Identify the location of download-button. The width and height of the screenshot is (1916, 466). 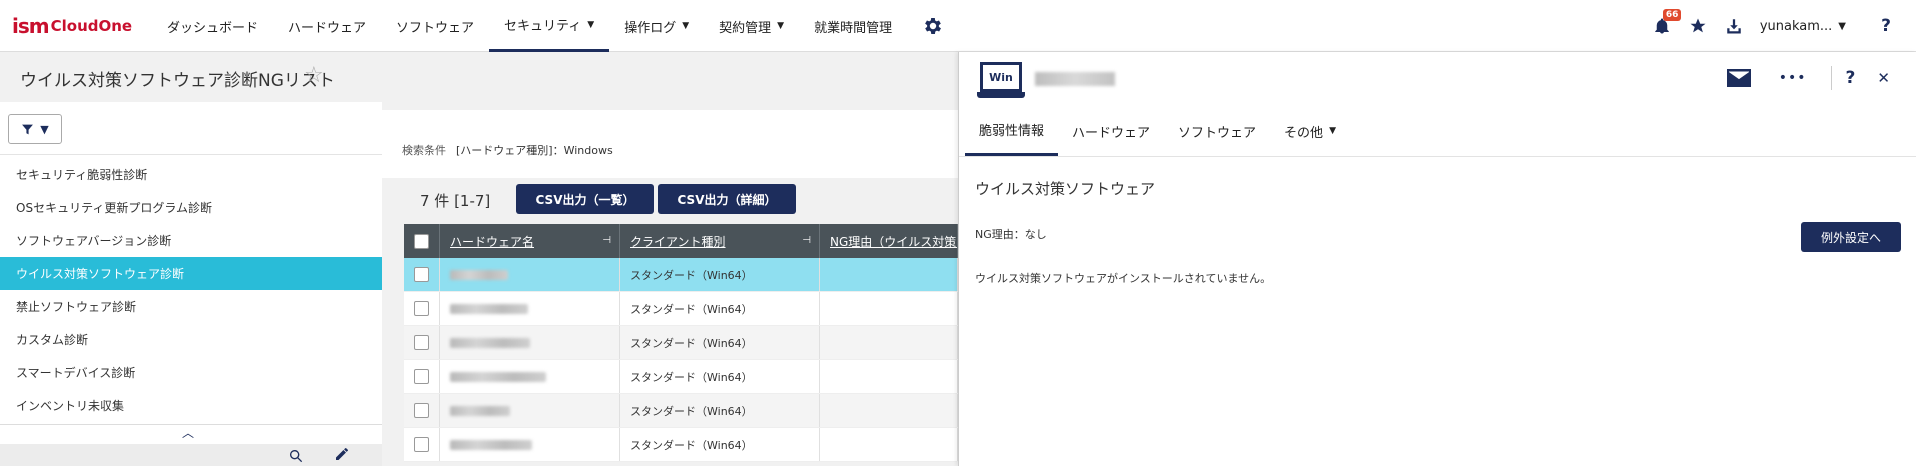
(1734, 26).